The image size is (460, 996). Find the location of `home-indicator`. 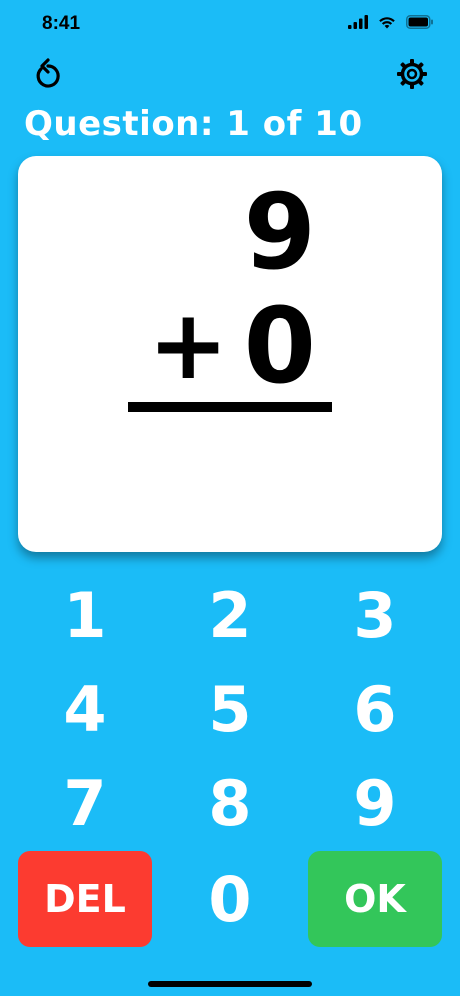

home-indicator is located at coordinates (230, 984).